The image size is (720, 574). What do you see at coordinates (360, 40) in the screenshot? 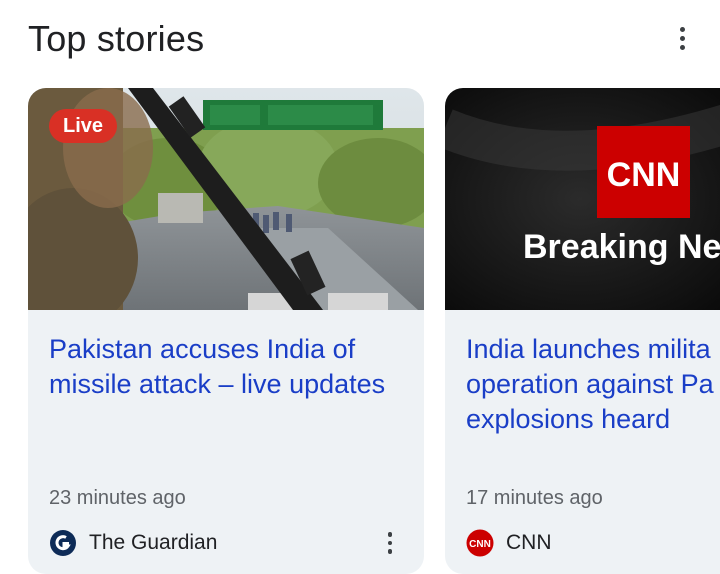
I see `top-stories-header: Top stories` at bounding box center [360, 40].